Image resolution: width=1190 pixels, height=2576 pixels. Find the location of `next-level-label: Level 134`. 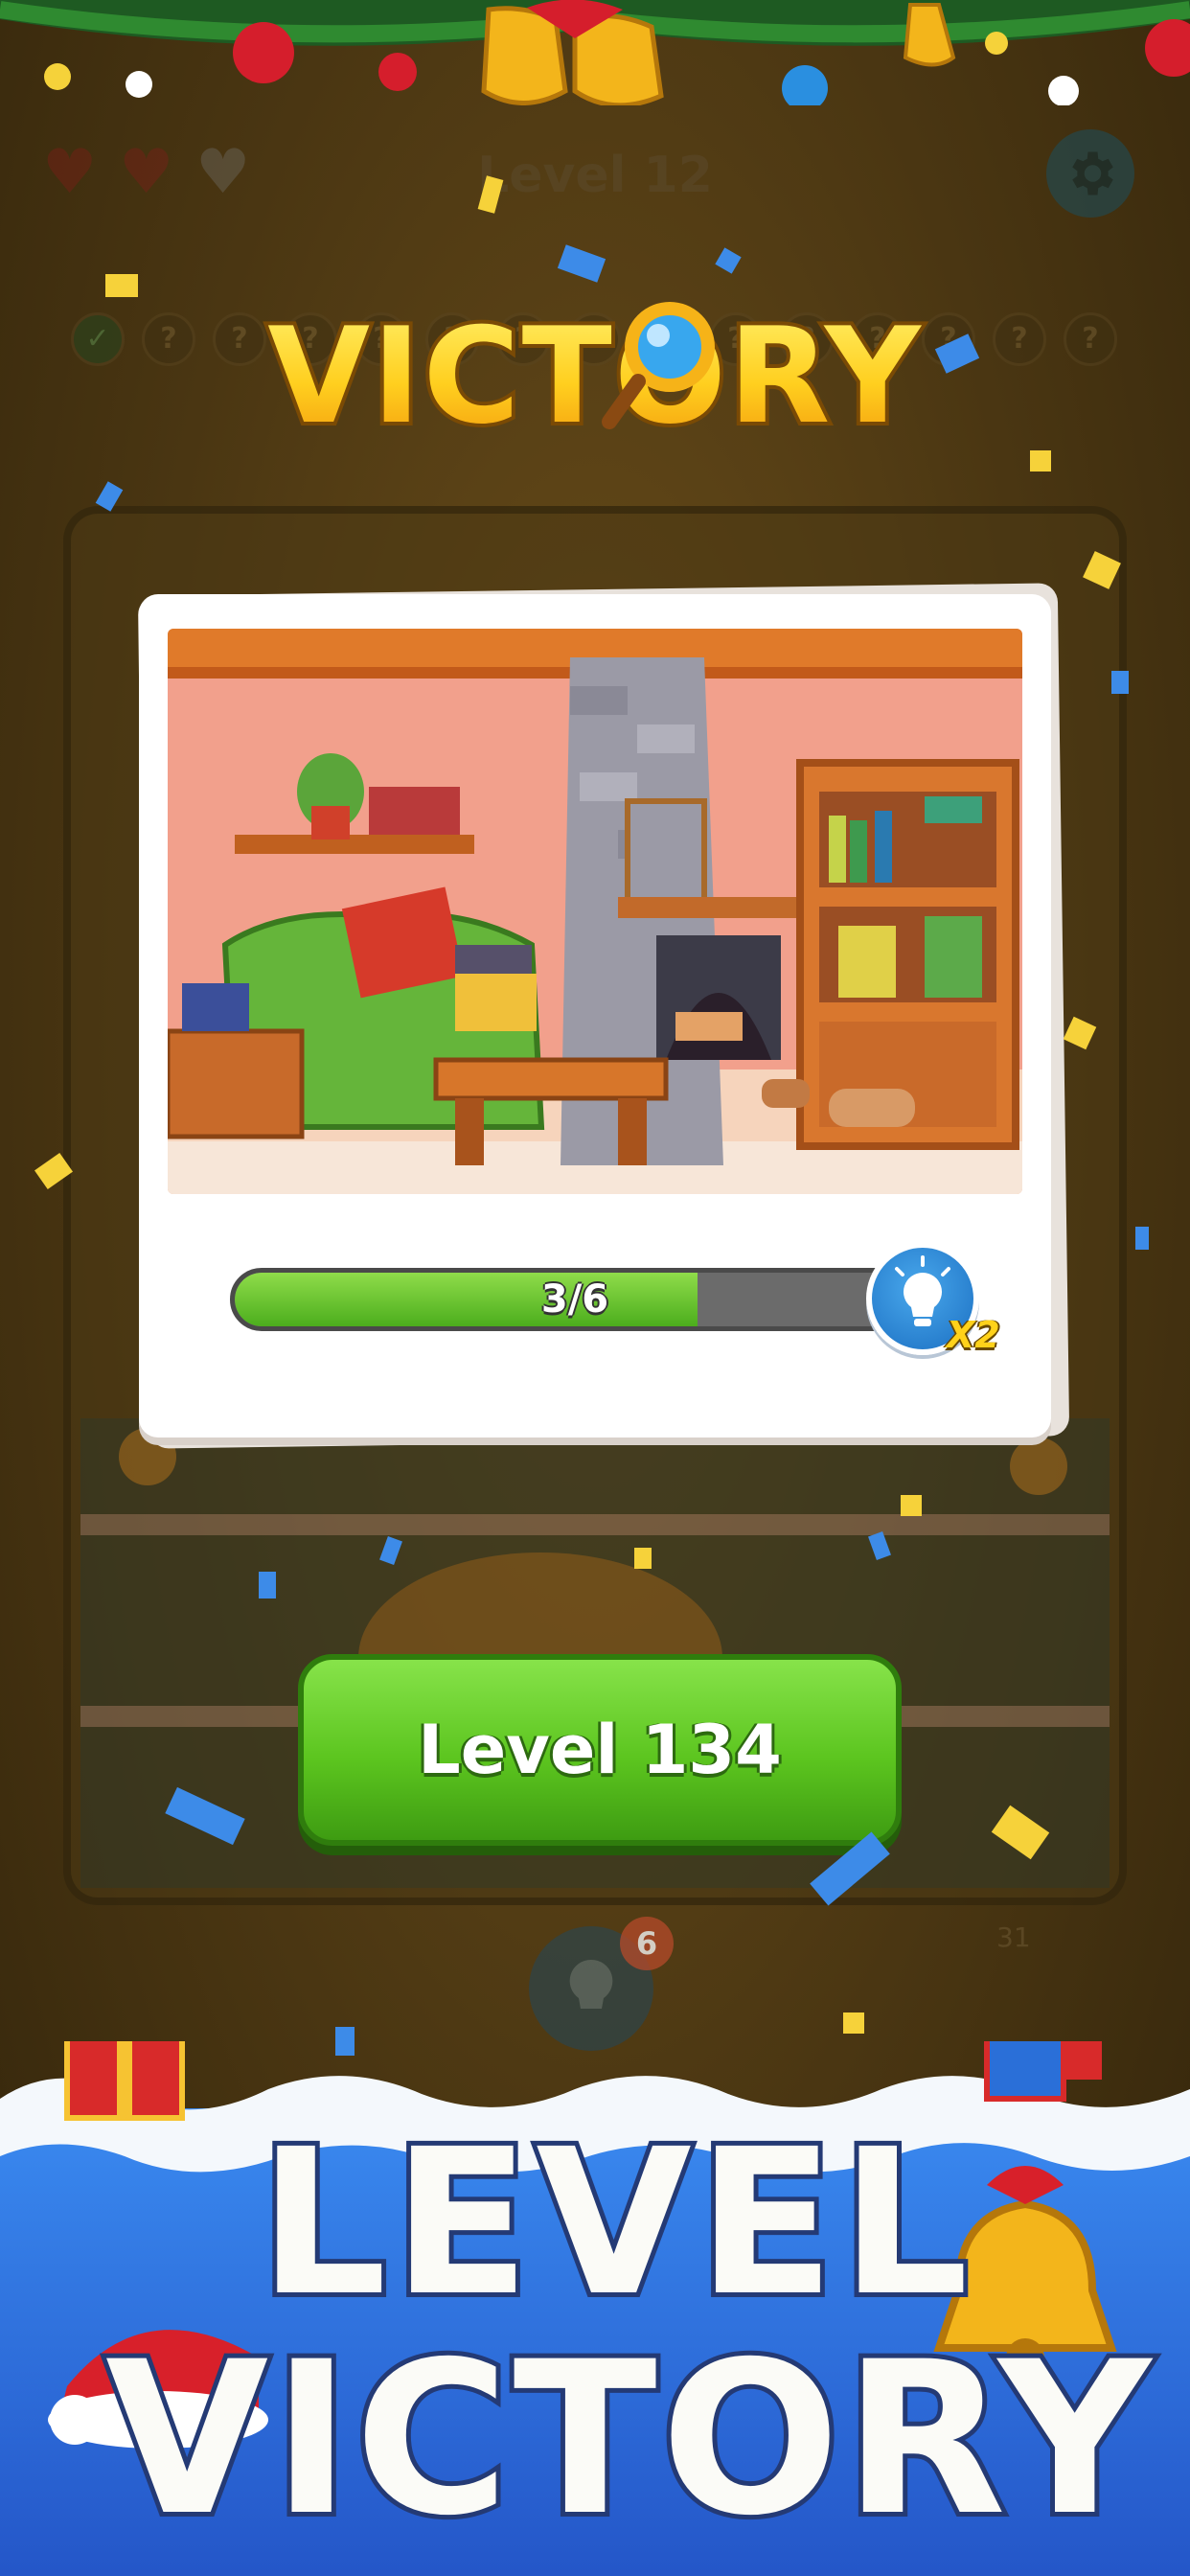

next-level-label: Level 134 is located at coordinates (600, 1750).